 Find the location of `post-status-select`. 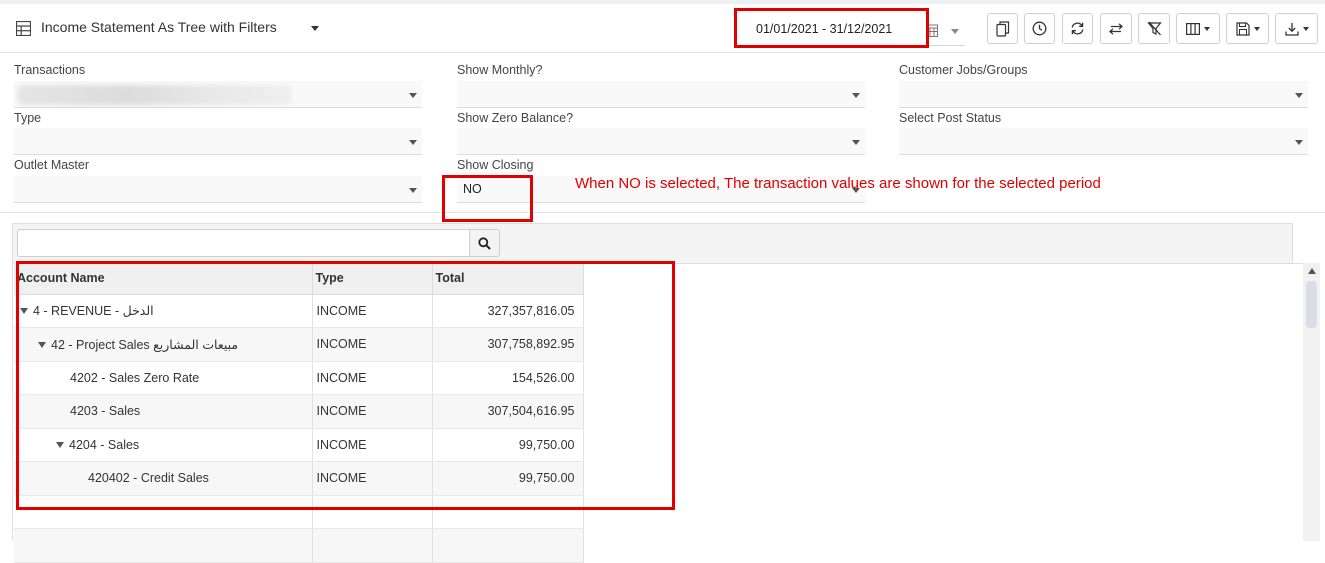

post-status-select is located at coordinates (1103, 141).